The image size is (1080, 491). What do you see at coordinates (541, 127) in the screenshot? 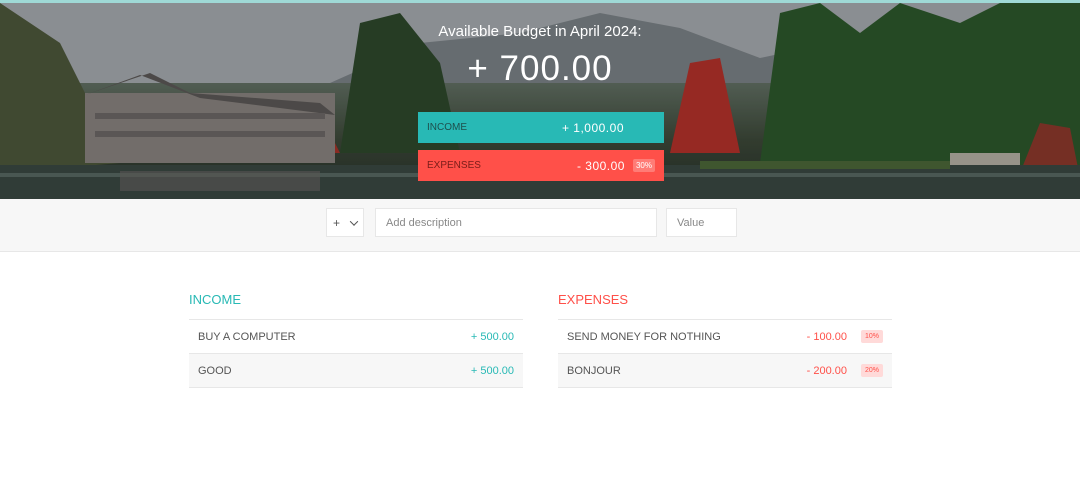
I see `income-summary: Income + 1,000.00` at bounding box center [541, 127].